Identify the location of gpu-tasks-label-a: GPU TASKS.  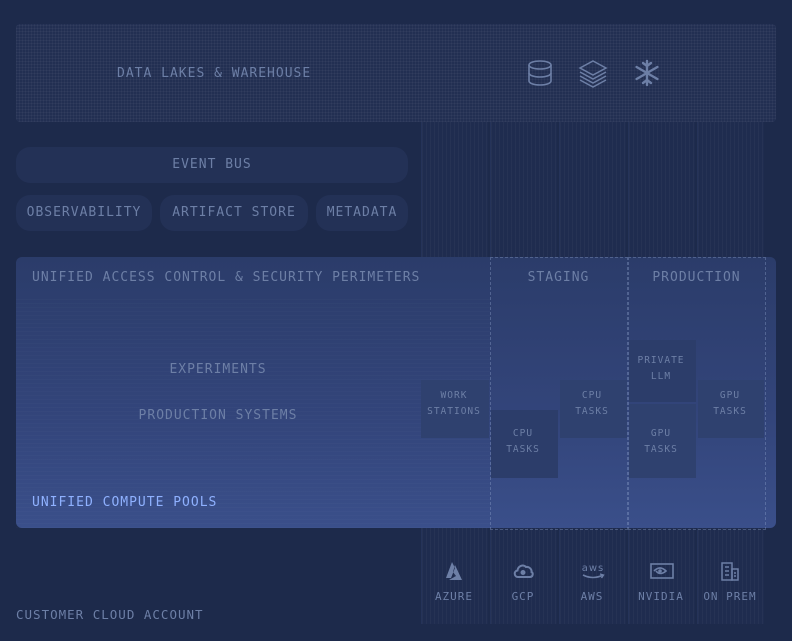
(661, 442).